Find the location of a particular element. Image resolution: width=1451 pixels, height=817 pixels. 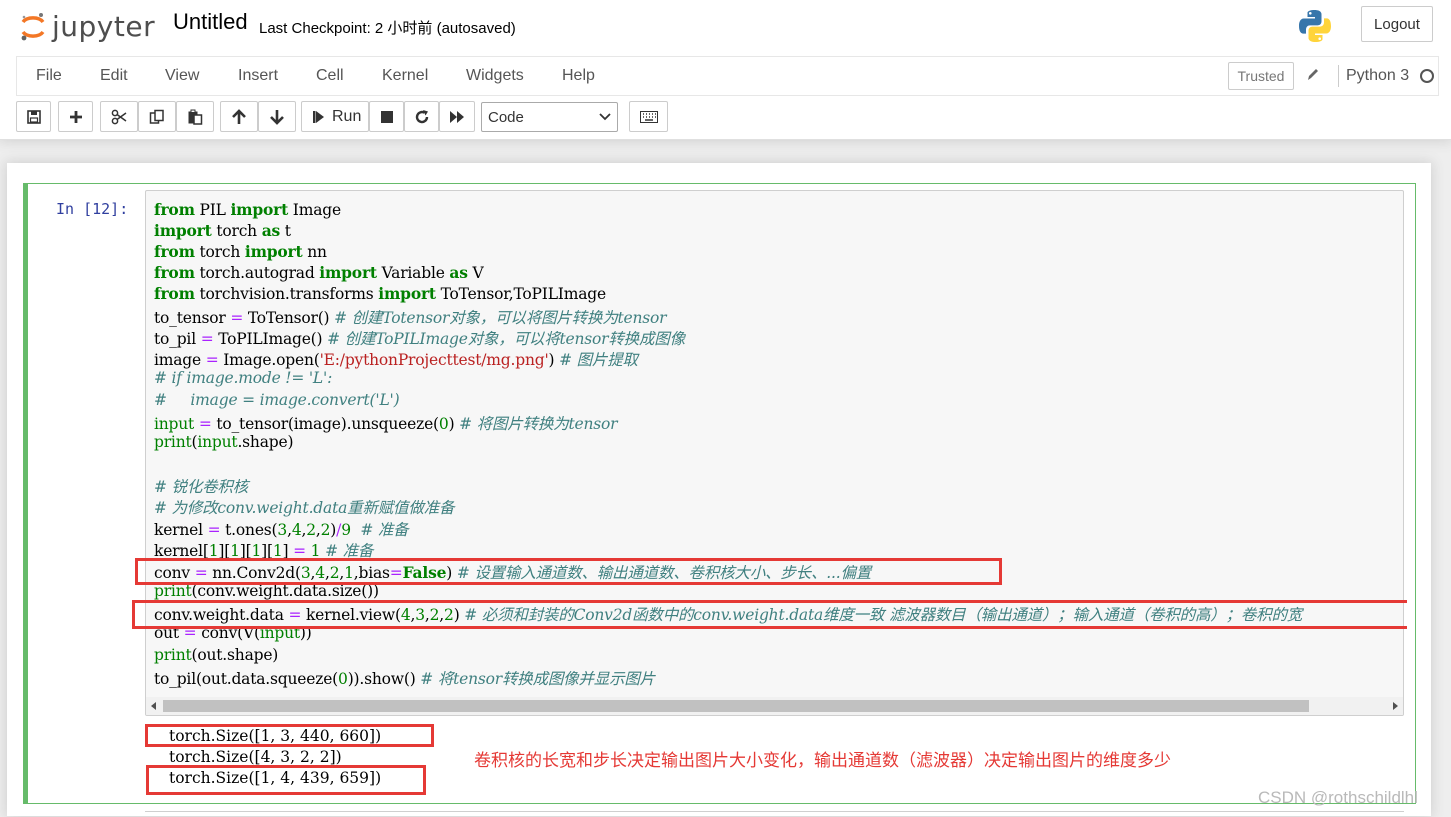

cell-type-select: Code is located at coordinates (549, 117).